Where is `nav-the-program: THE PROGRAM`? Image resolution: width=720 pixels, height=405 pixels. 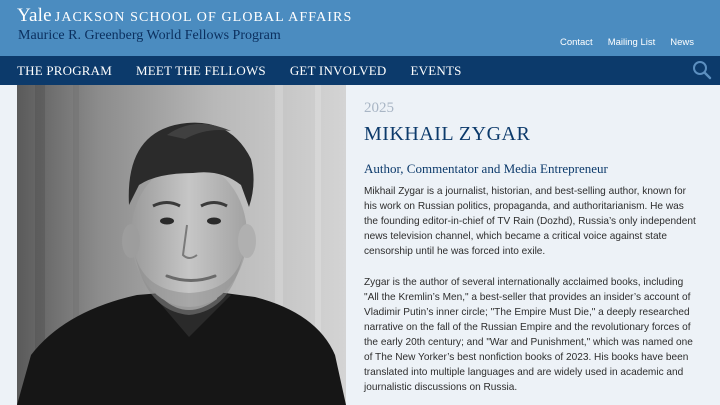
nav-the-program: THE PROGRAM is located at coordinates (64, 71).